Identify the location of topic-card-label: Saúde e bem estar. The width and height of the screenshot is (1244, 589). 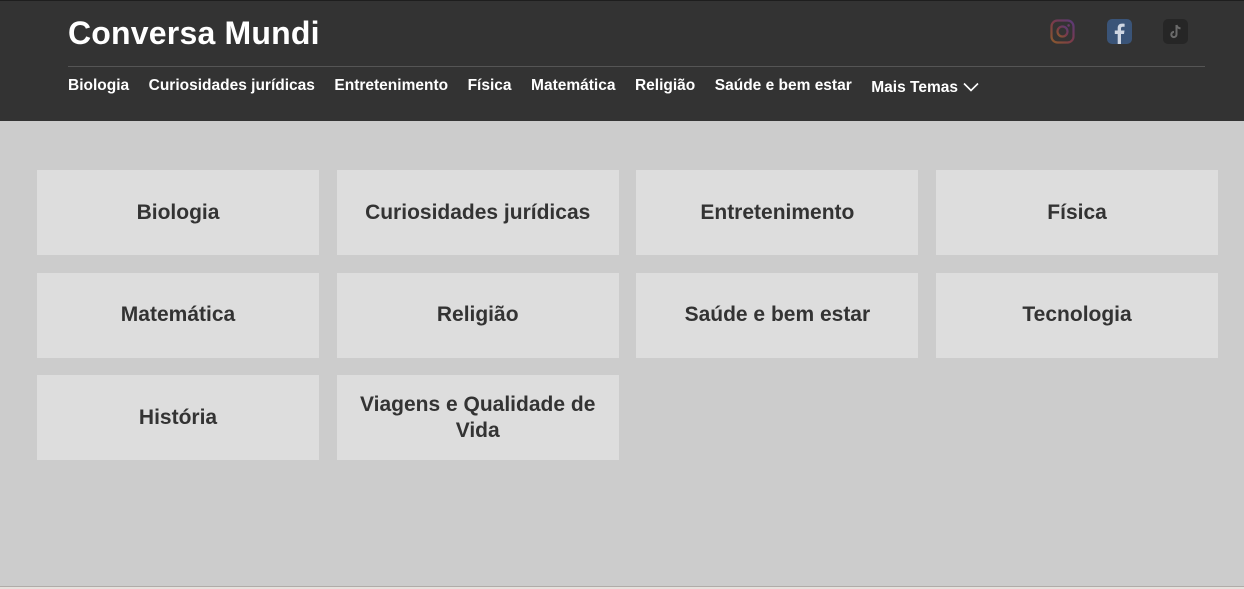
(777, 315).